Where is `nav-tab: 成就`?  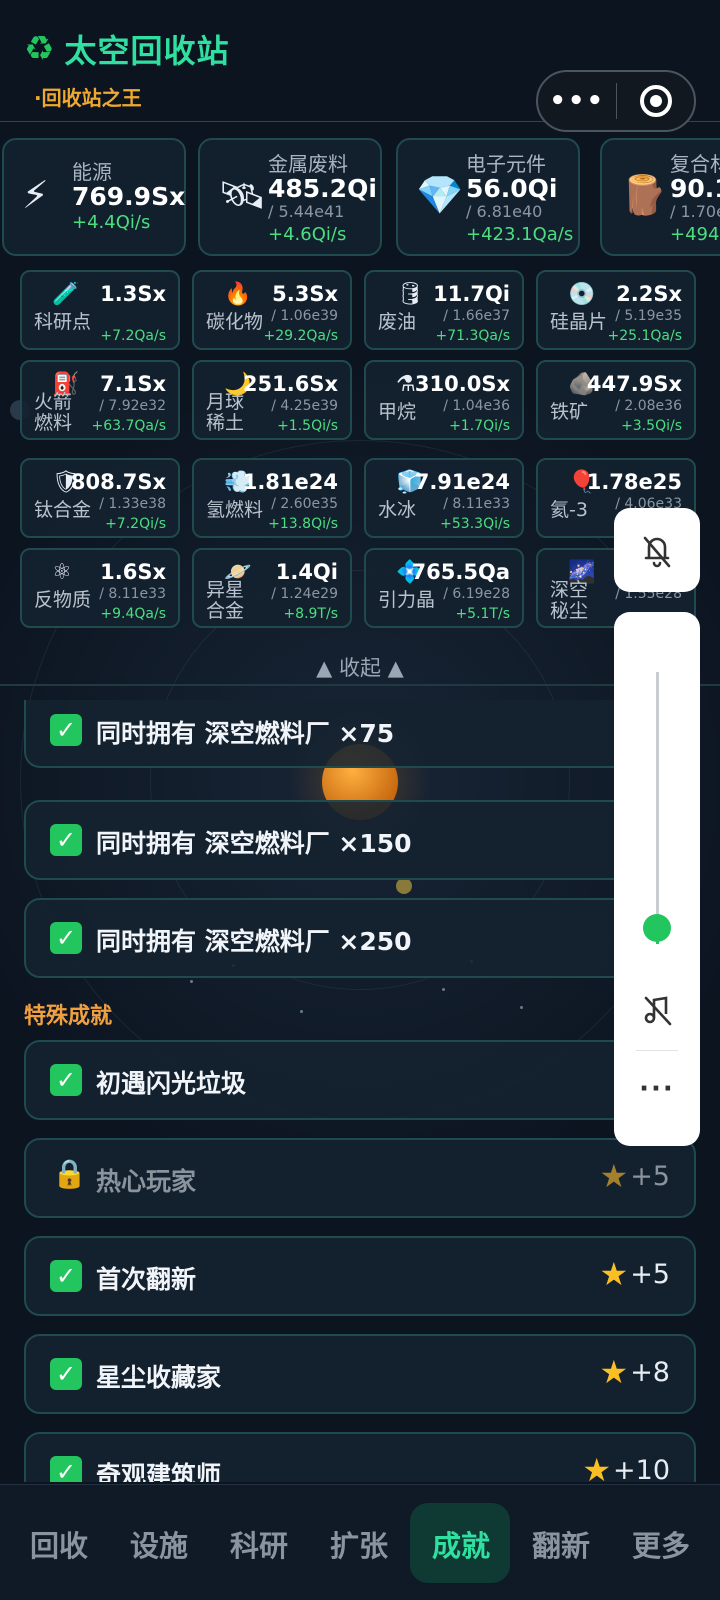 nav-tab: 成就 is located at coordinates (461, 1544).